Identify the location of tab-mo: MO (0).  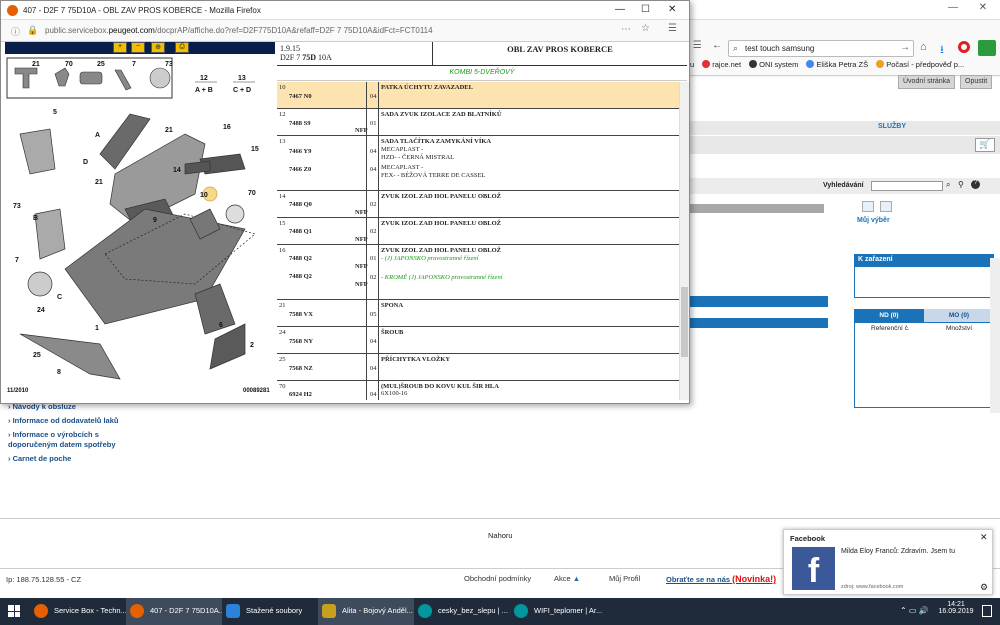
(959, 315).